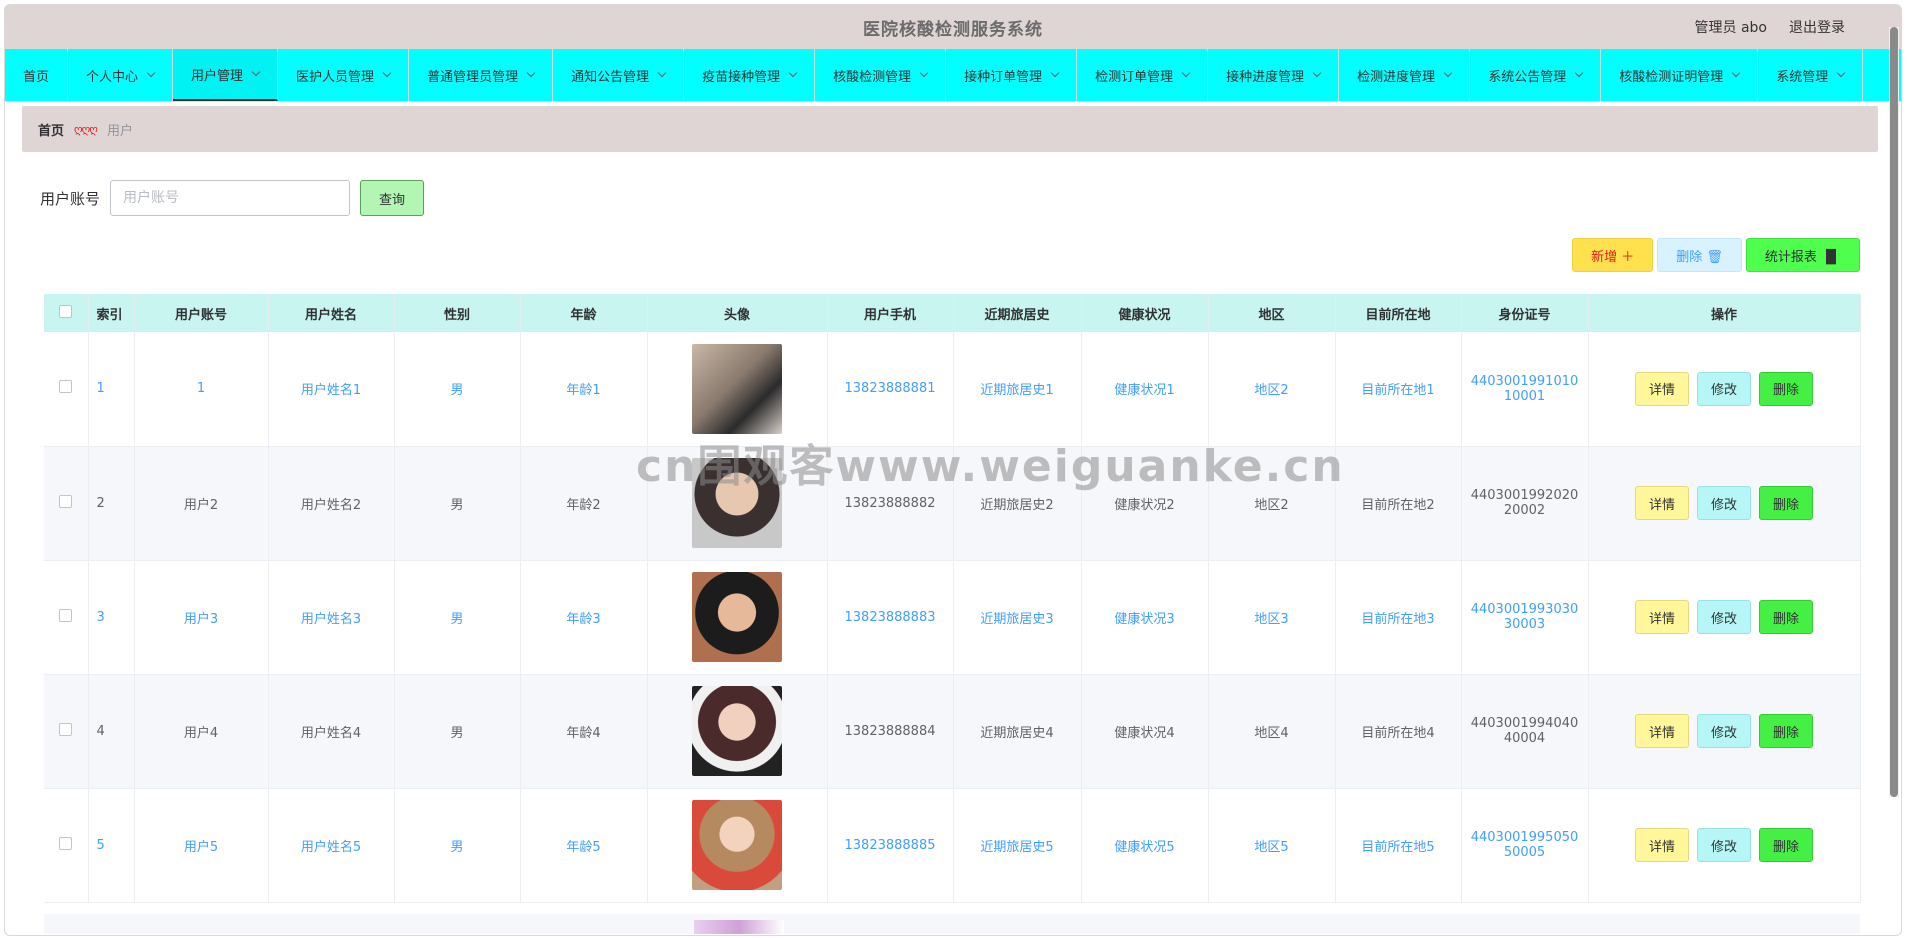  What do you see at coordinates (890, 617) in the screenshot?
I see `cell-phone: 13823888883` at bounding box center [890, 617].